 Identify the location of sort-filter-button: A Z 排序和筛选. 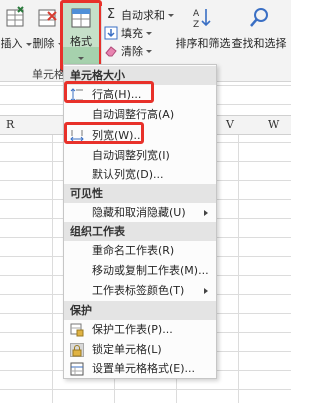
(203, 28).